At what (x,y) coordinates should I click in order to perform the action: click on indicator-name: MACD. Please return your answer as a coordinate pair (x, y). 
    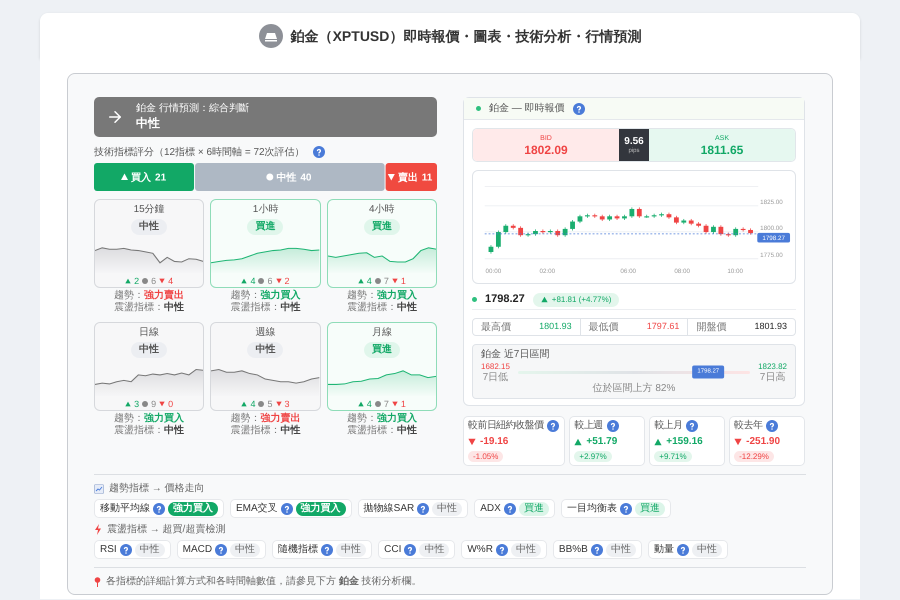
    Looking at the image, I should click on (197, 550).